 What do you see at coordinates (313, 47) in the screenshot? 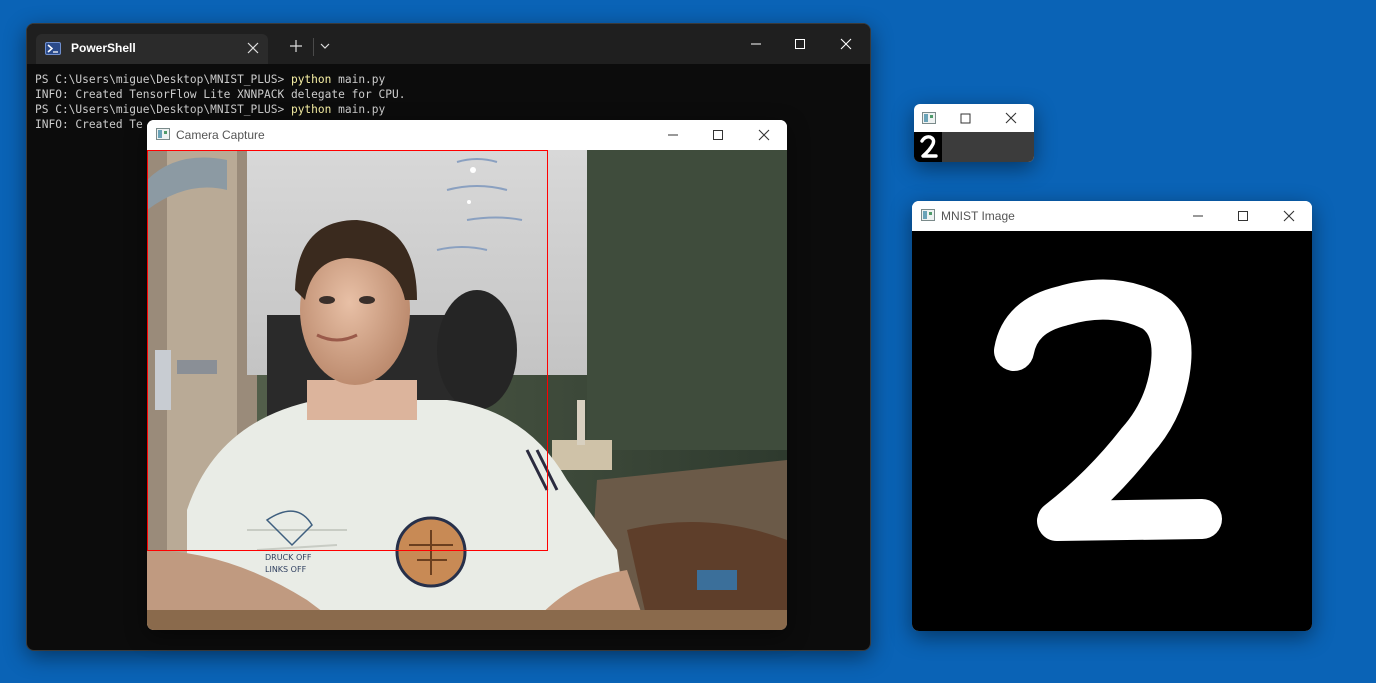
I see `tab-divider` at bounding box center [313, 47].